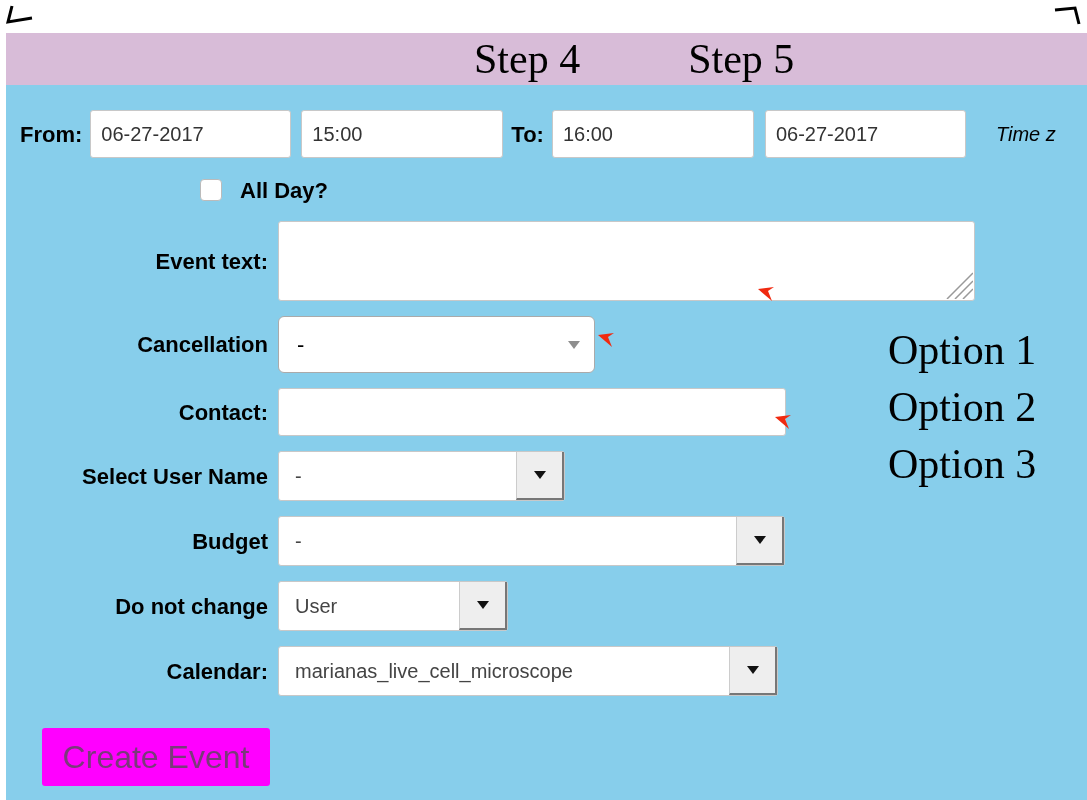  What do you see at coordinates (217, 671) in the screenshot?
I see `field-label: Calendar:` at bounding box center [217, 671].